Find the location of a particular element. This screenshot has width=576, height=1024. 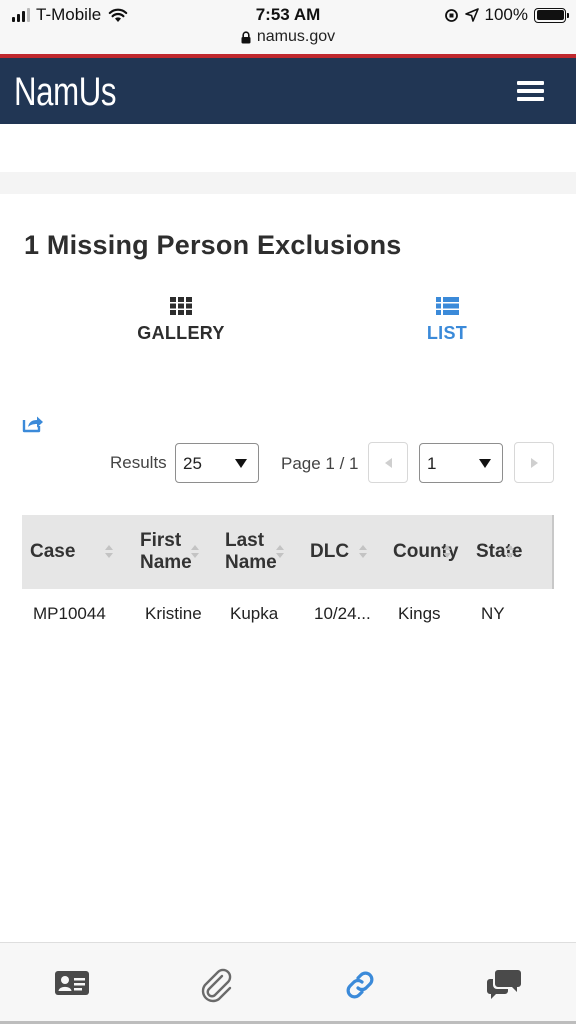

column-header-county: County is located at coordinates (433, 552).